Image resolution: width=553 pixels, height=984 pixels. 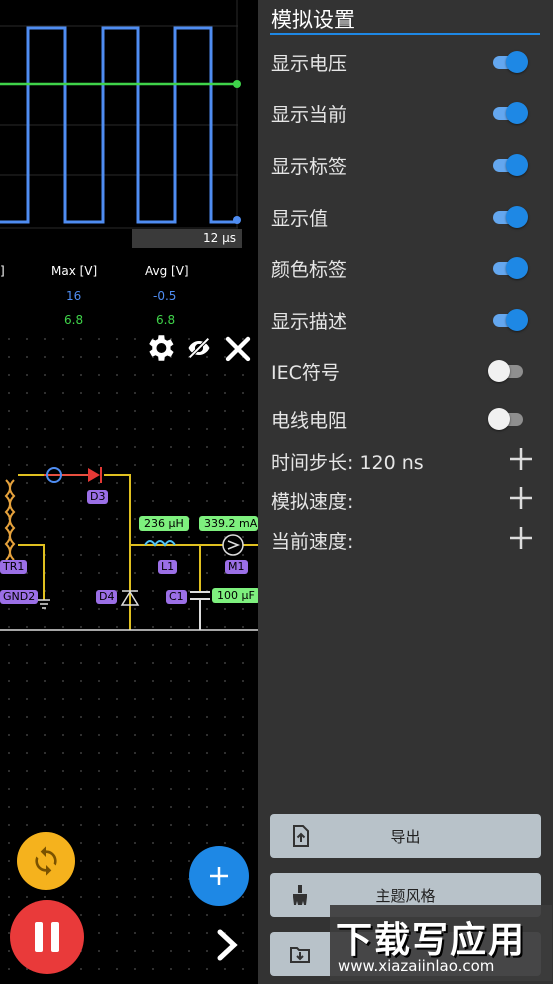 I want to click on setting-show-labels: 显示标签, so click(x=405, y=164).